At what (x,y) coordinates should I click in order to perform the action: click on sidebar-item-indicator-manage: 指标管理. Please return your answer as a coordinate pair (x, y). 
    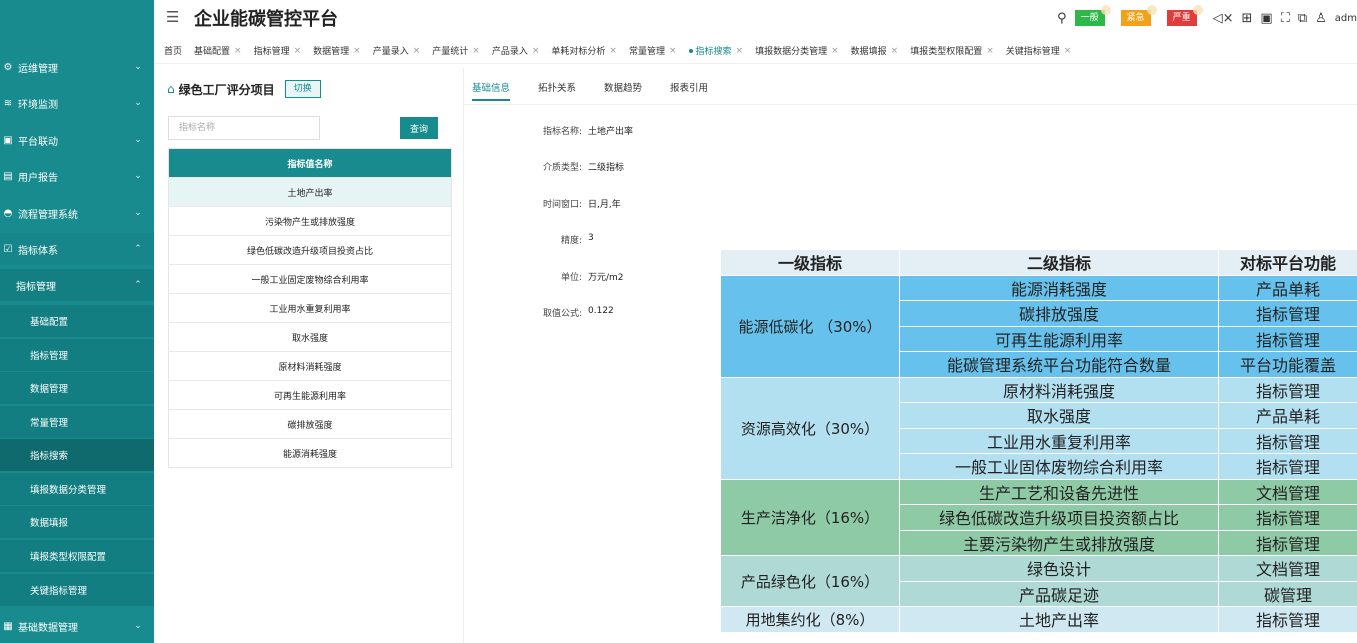
    Looking at the image, I should click on (77, 355).